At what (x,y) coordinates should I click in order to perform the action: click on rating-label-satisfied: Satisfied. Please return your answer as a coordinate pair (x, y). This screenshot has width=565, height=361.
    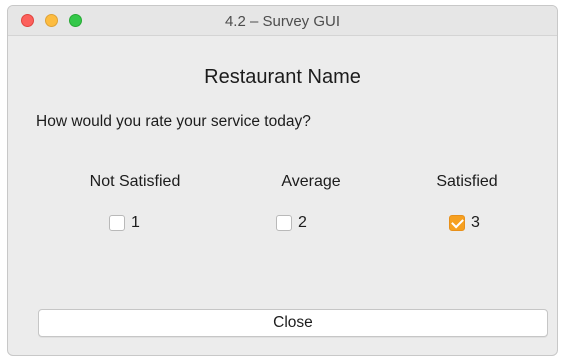
    Looking at the image, I should click on (467, 181).